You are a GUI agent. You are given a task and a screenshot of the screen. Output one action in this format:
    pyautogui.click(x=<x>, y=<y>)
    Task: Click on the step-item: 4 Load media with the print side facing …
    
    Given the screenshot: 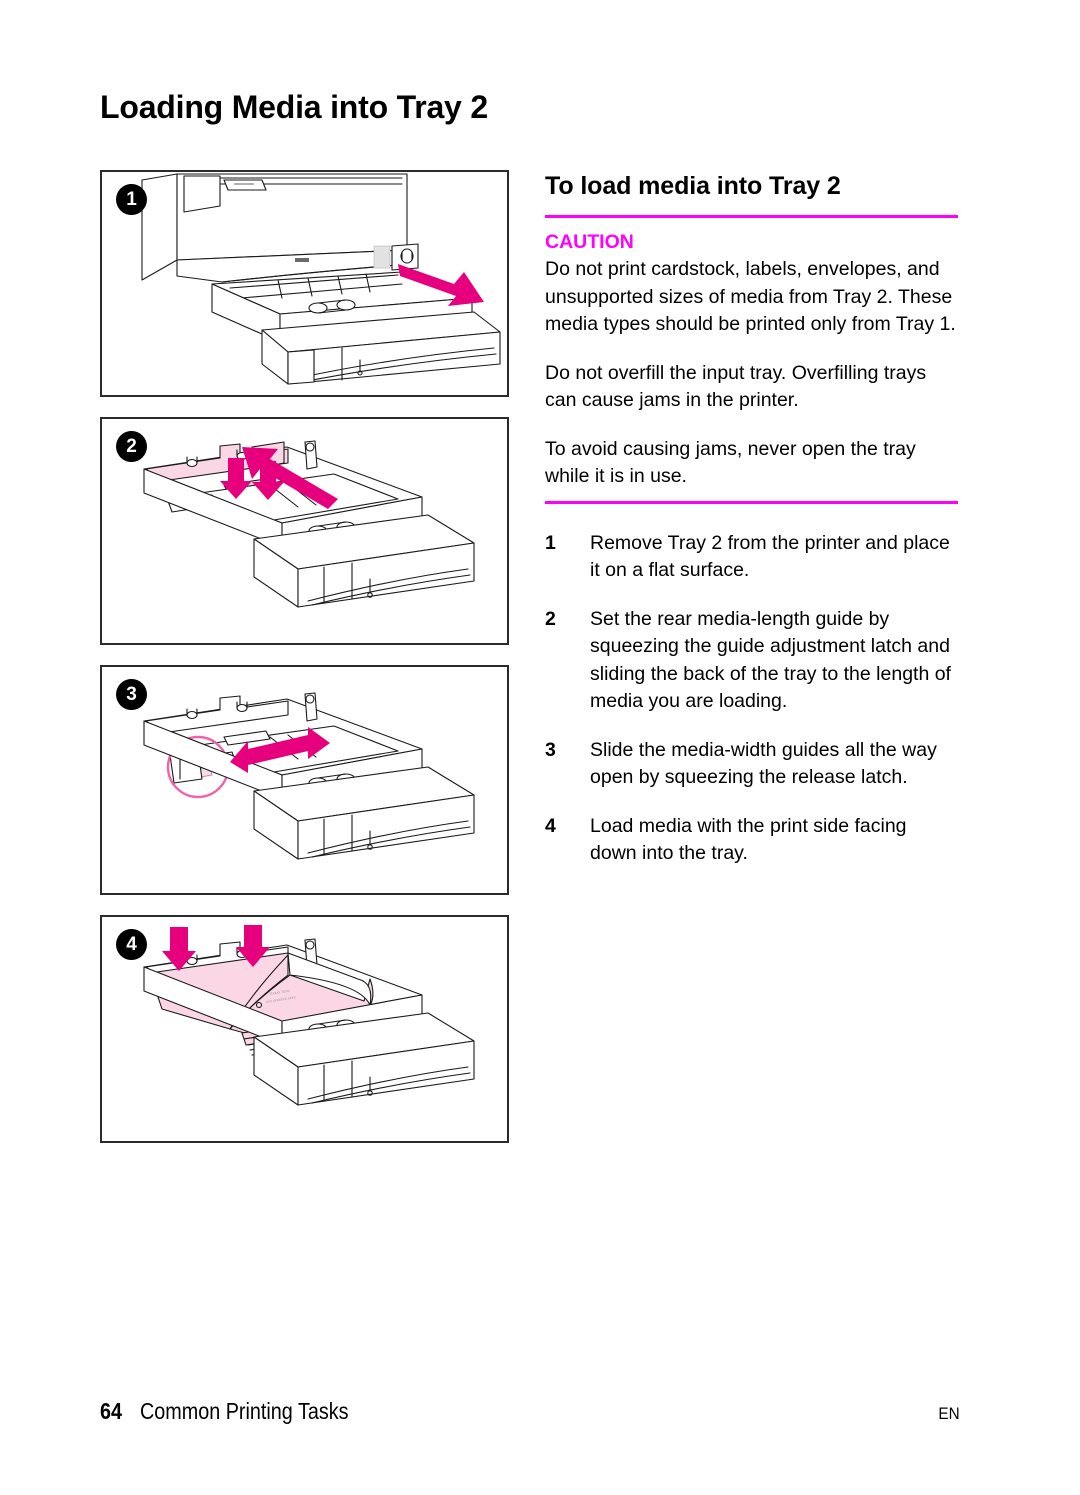 What is the action you would take?
    pyautogui.click(x=751, y=840)
    